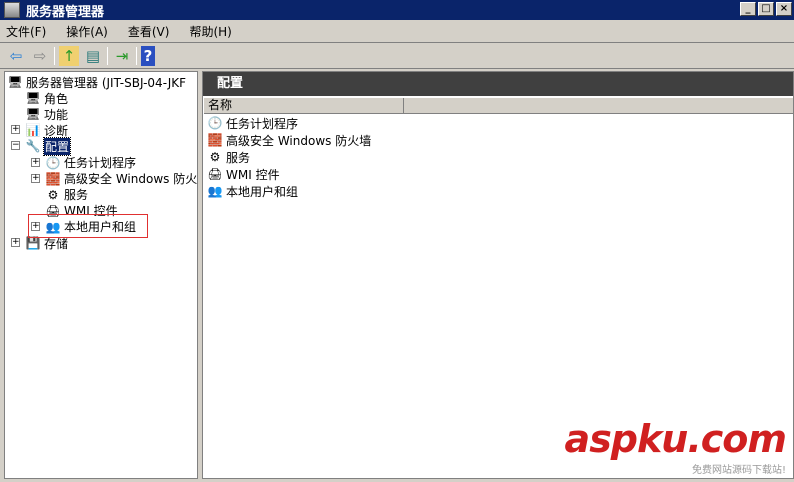 Image resolution: width=794 pixels, height=482 pixels. What do you see at coordinates (210, 31) in the screenshot?
I see `menu-help: 帮助(H)` at bounding box center [210, 31].